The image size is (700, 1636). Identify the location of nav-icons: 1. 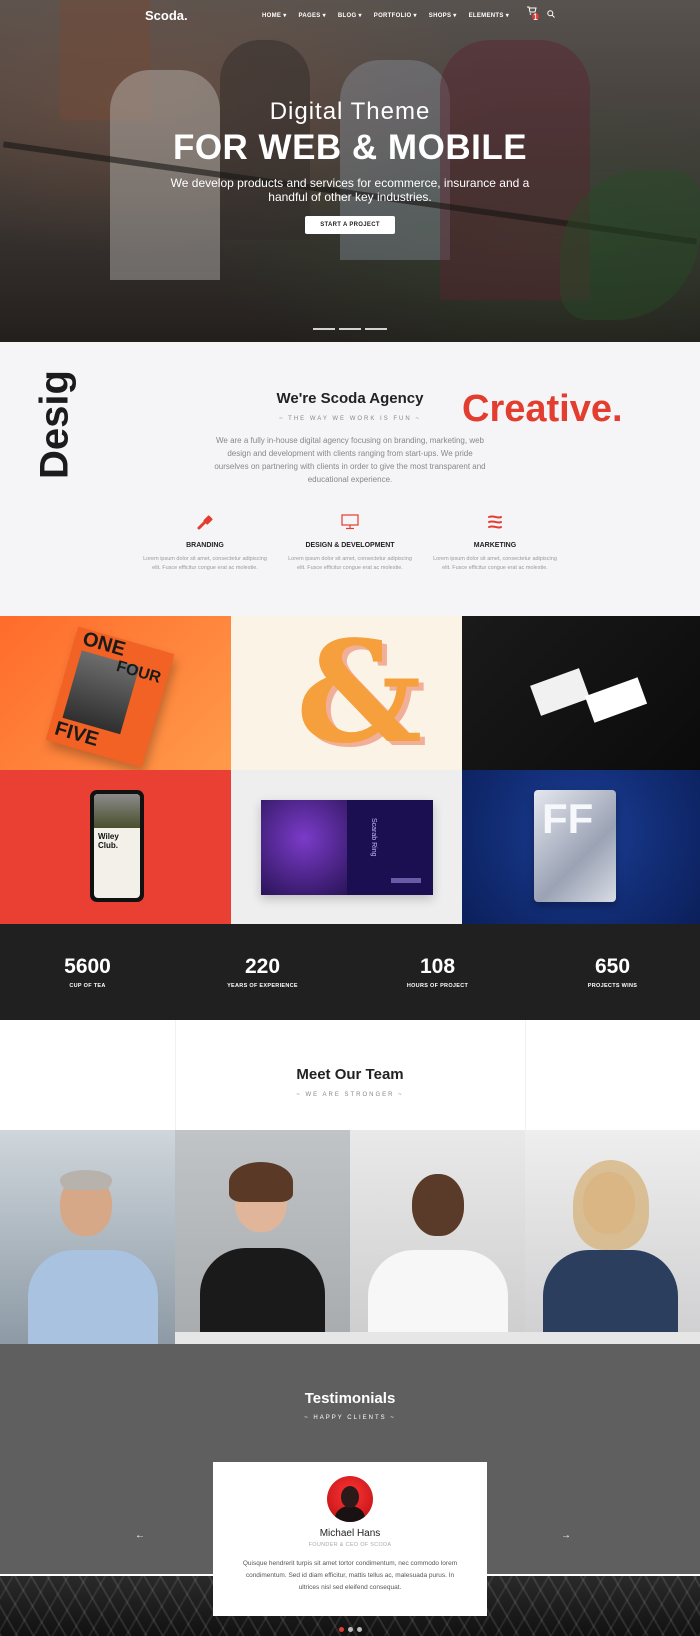
(541, 15).